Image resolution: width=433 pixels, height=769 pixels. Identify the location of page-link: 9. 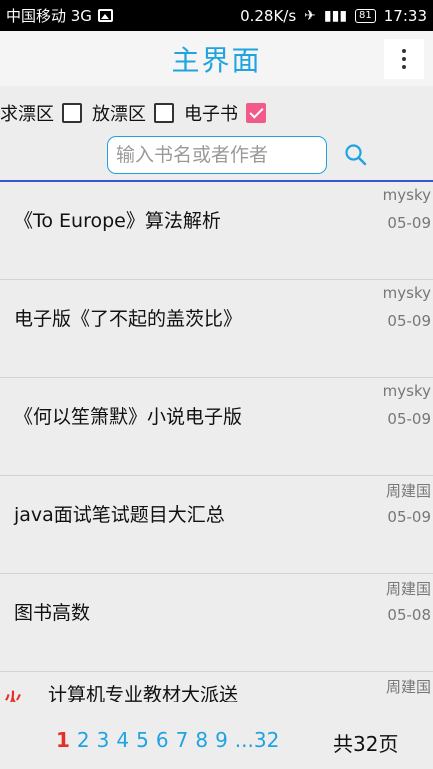
(221, 740).